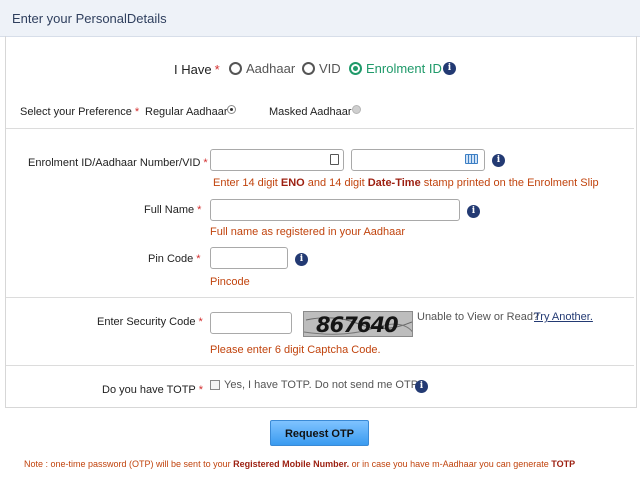 The height and width of the screenshot is (488, 640). Describe the element at coordinates (270, 68) in the screenshot. I see `radio-aadhaar-label: Aadhaar` at that location.